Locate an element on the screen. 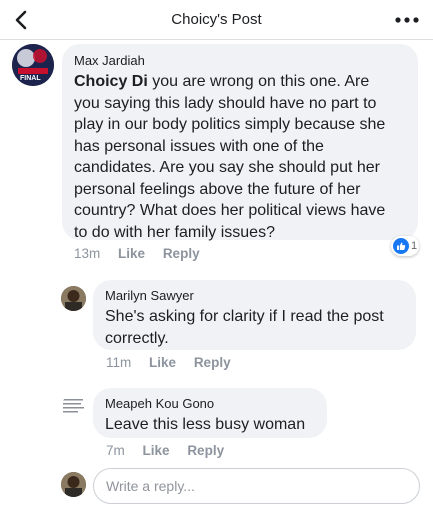 This screenshot has height=512, width=433. profile-photo: FINAL is located at coordinates (33, 65).